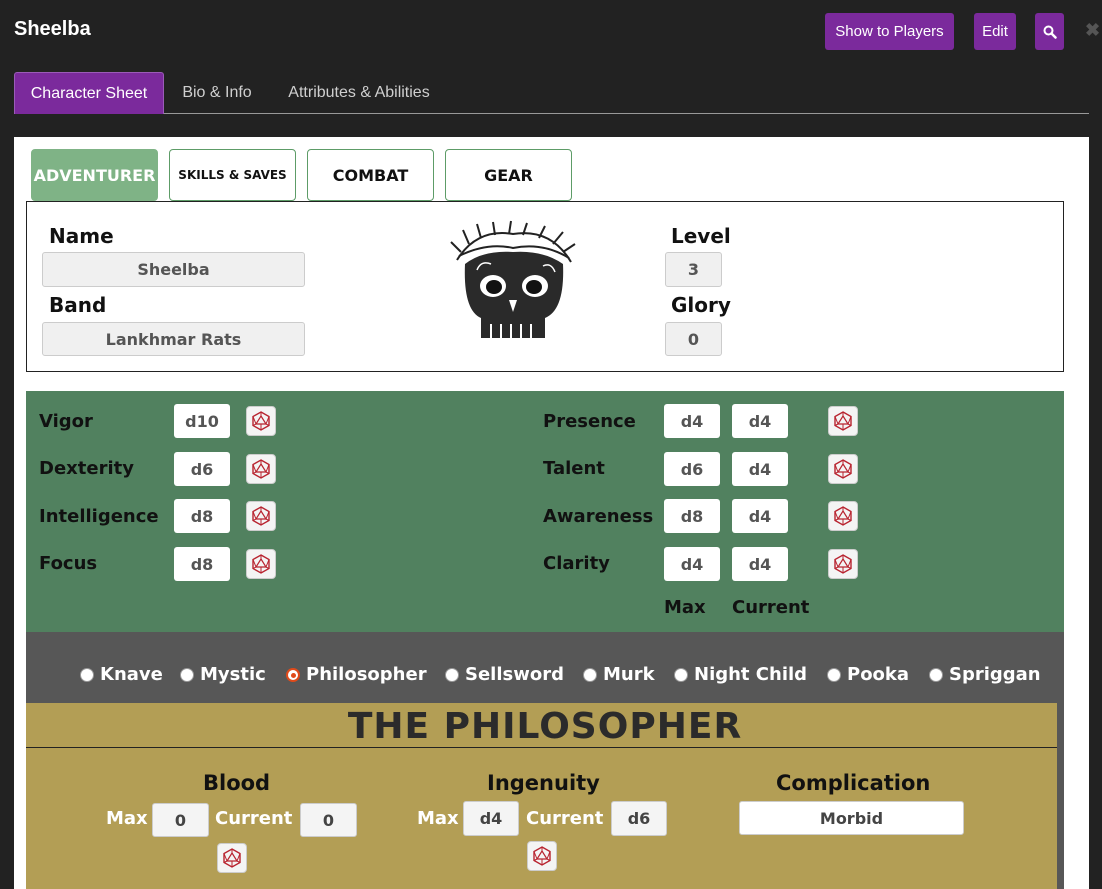 Image resolution: width=1102 pixels, height=889 pixels. What do you see at coordinates (760, 564) in the screenshot?
I see `attr-clarity-current: d4` at bounding box center [760, 564].